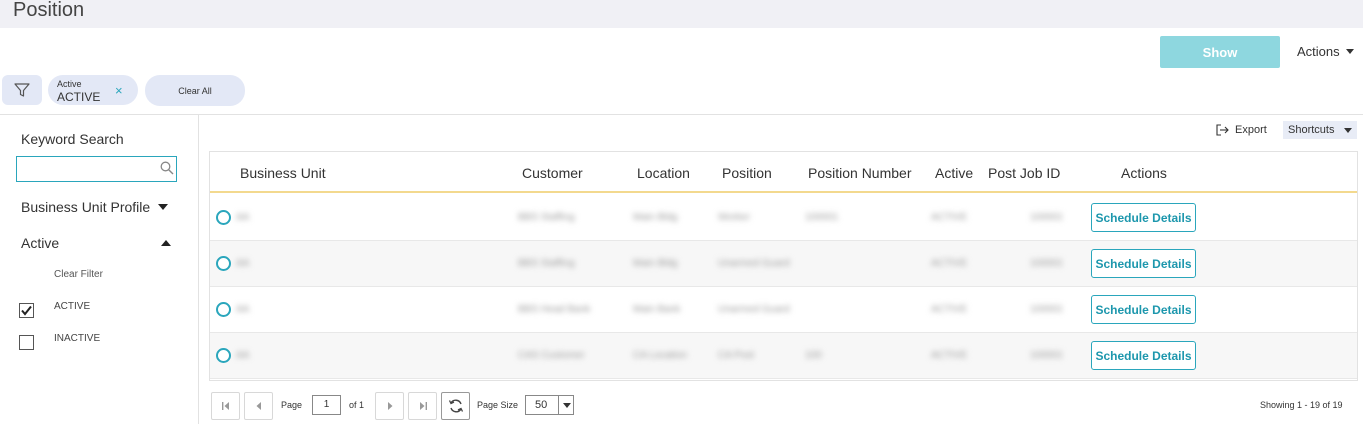  What do you see at coordinates (551, 355) in the screenshot?
I see `cell-customer: CAS Customer` at bounding box center [551, 355].